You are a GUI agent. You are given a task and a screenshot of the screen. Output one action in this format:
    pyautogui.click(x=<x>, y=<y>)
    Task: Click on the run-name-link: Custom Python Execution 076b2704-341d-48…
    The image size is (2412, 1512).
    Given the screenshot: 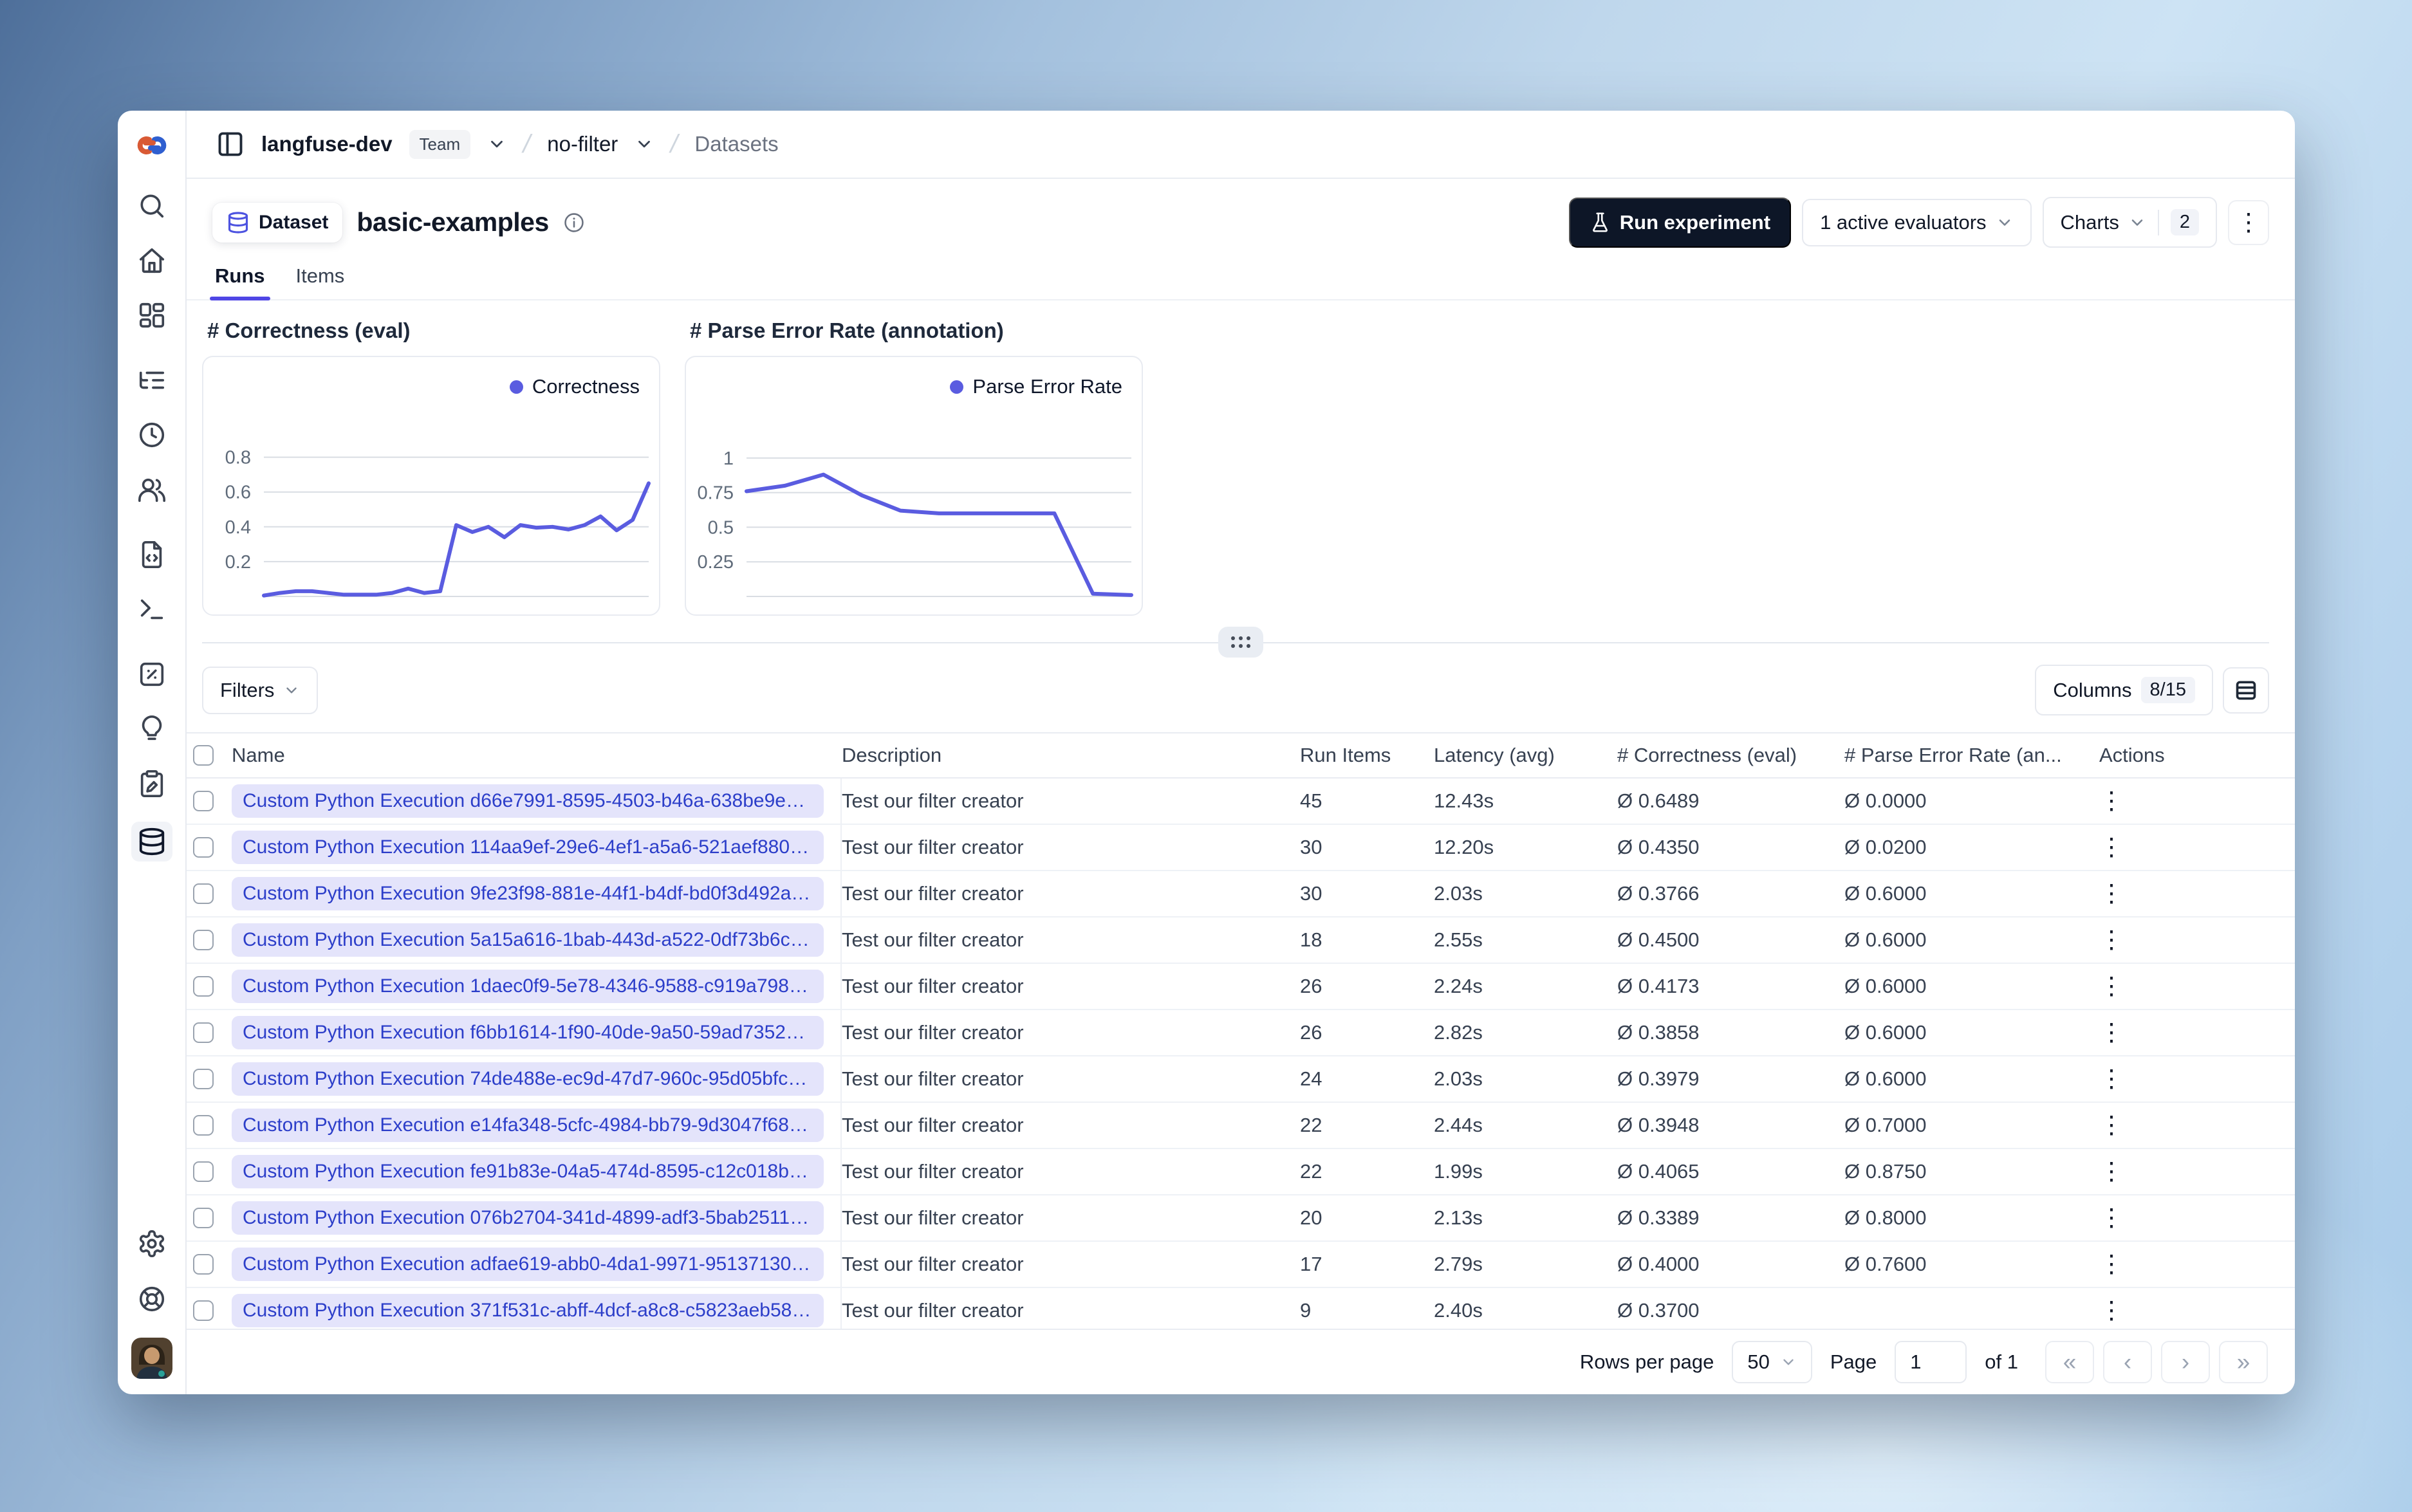 What is the action you would take?
    pyautogui.click(x=528, y=1218)
    